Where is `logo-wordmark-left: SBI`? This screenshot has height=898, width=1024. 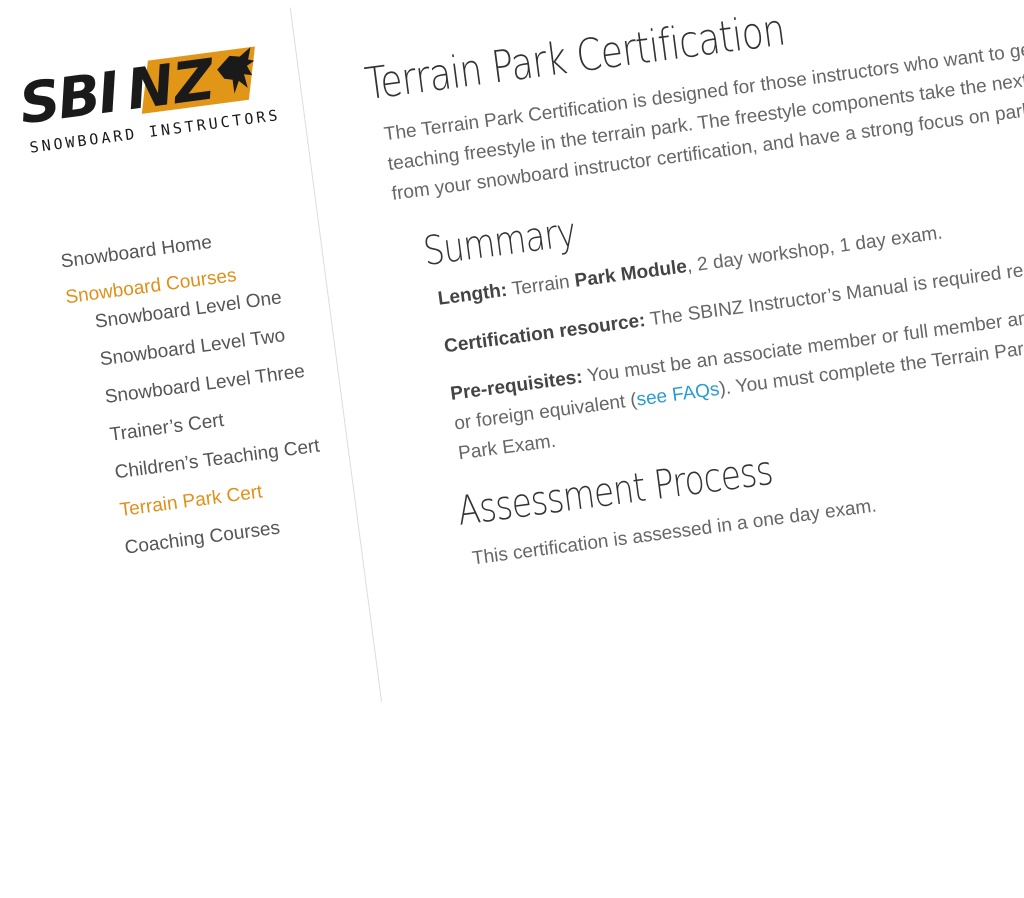
logo-wordmark-left: SBI is located at coordinates (68, 99).